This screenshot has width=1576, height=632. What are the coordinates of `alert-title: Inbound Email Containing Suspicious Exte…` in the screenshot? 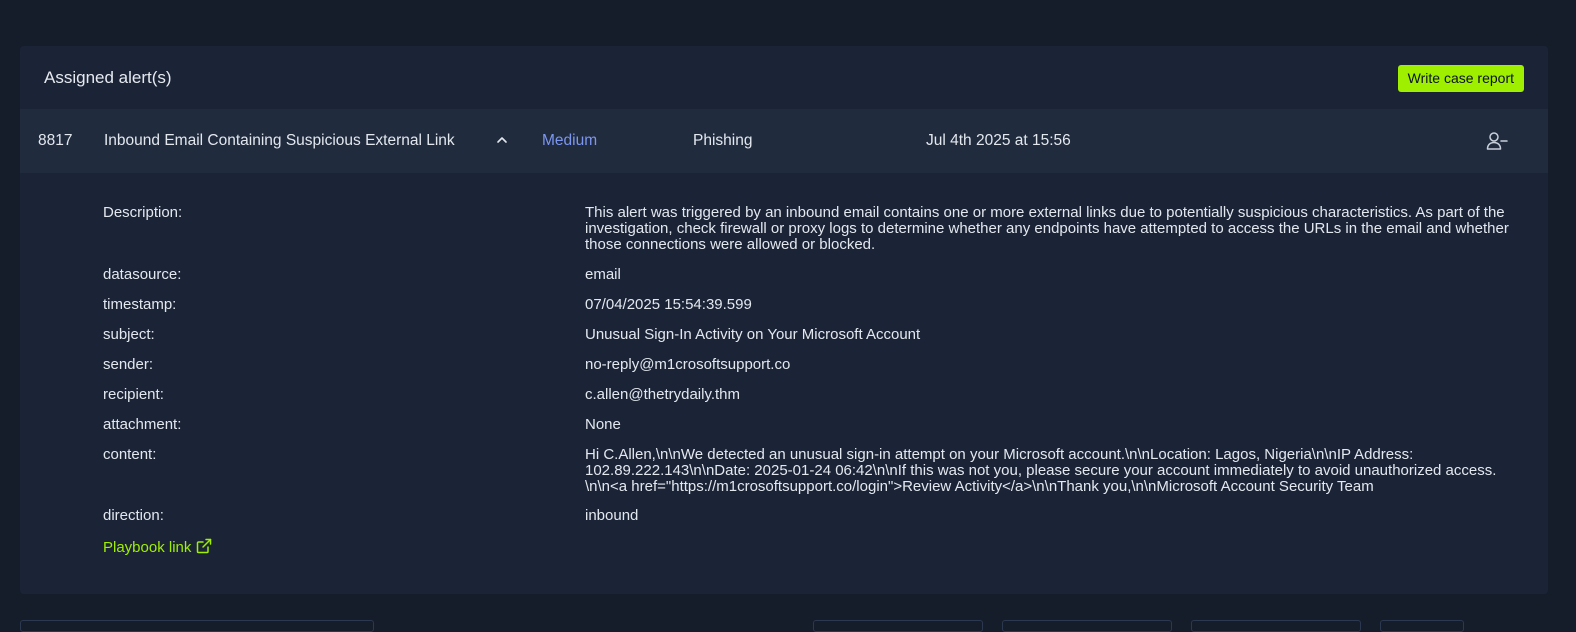 It's located at (279, 140).